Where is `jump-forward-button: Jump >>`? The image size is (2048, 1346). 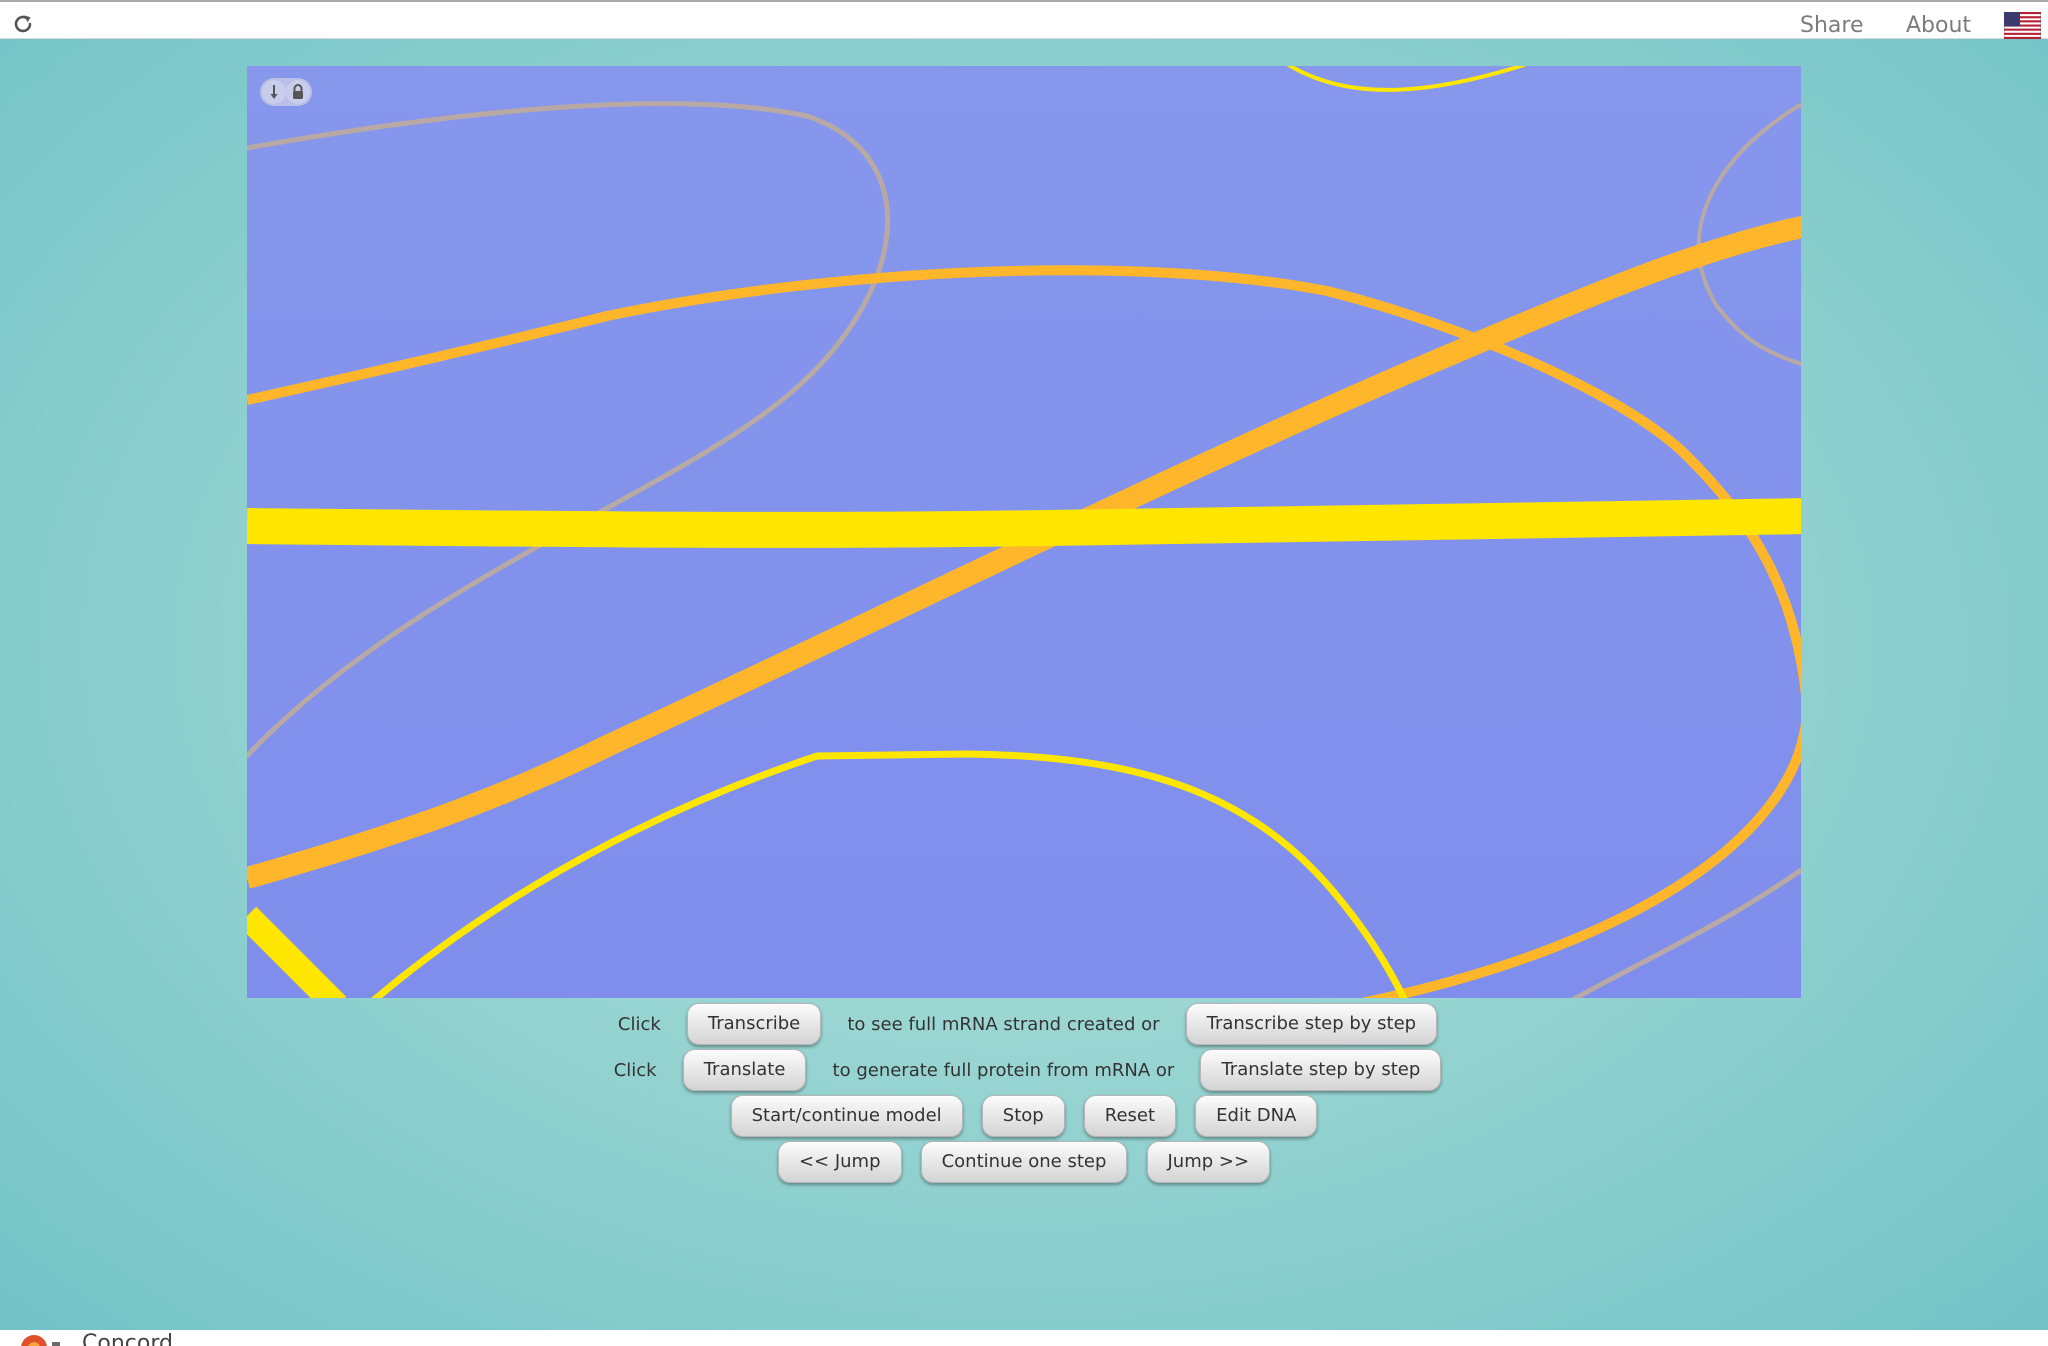
jump-forward-button: Jump >> is located at coordinates (1208, 1162).